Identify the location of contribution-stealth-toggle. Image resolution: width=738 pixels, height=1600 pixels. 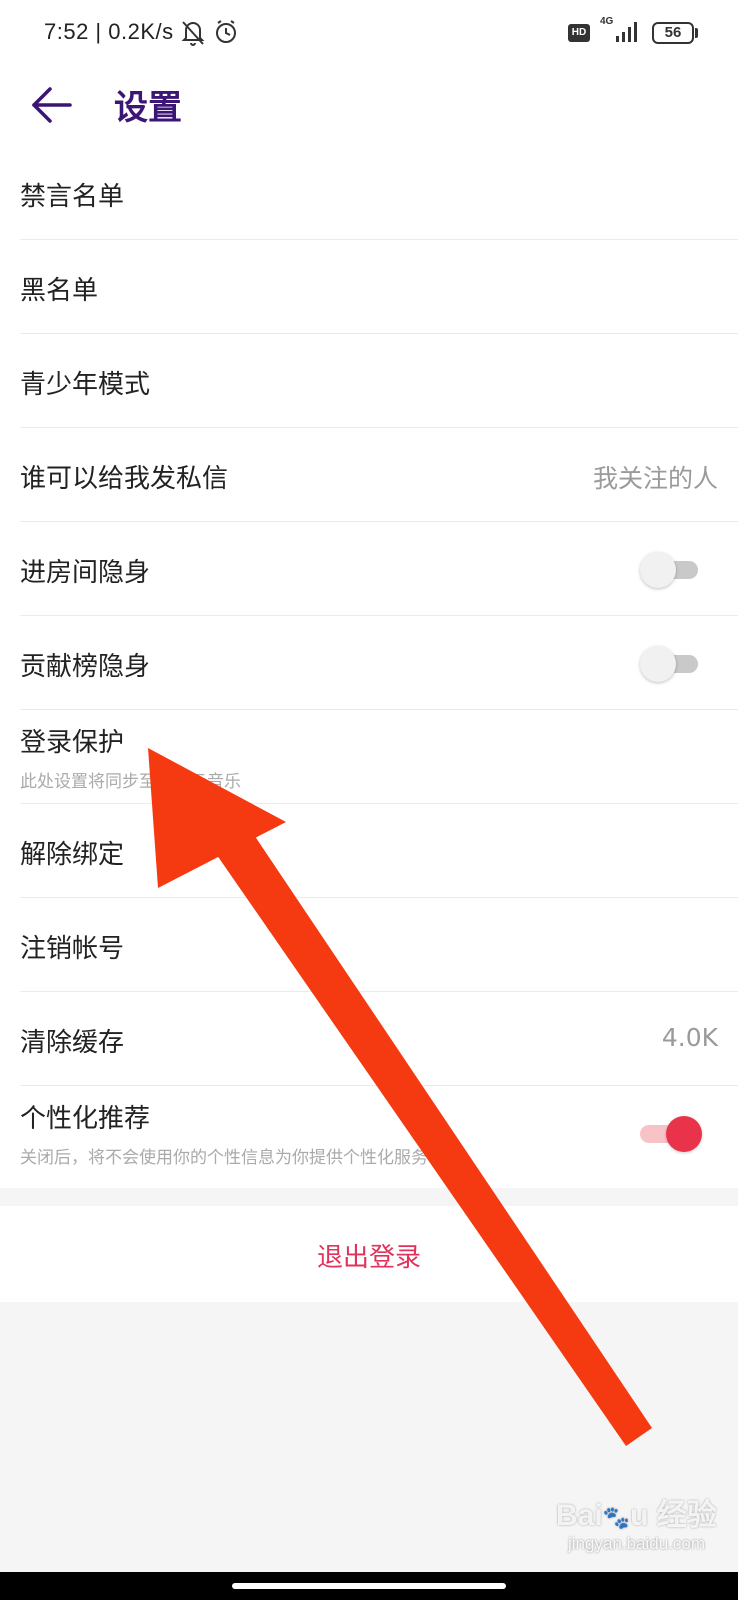
(670, 664).